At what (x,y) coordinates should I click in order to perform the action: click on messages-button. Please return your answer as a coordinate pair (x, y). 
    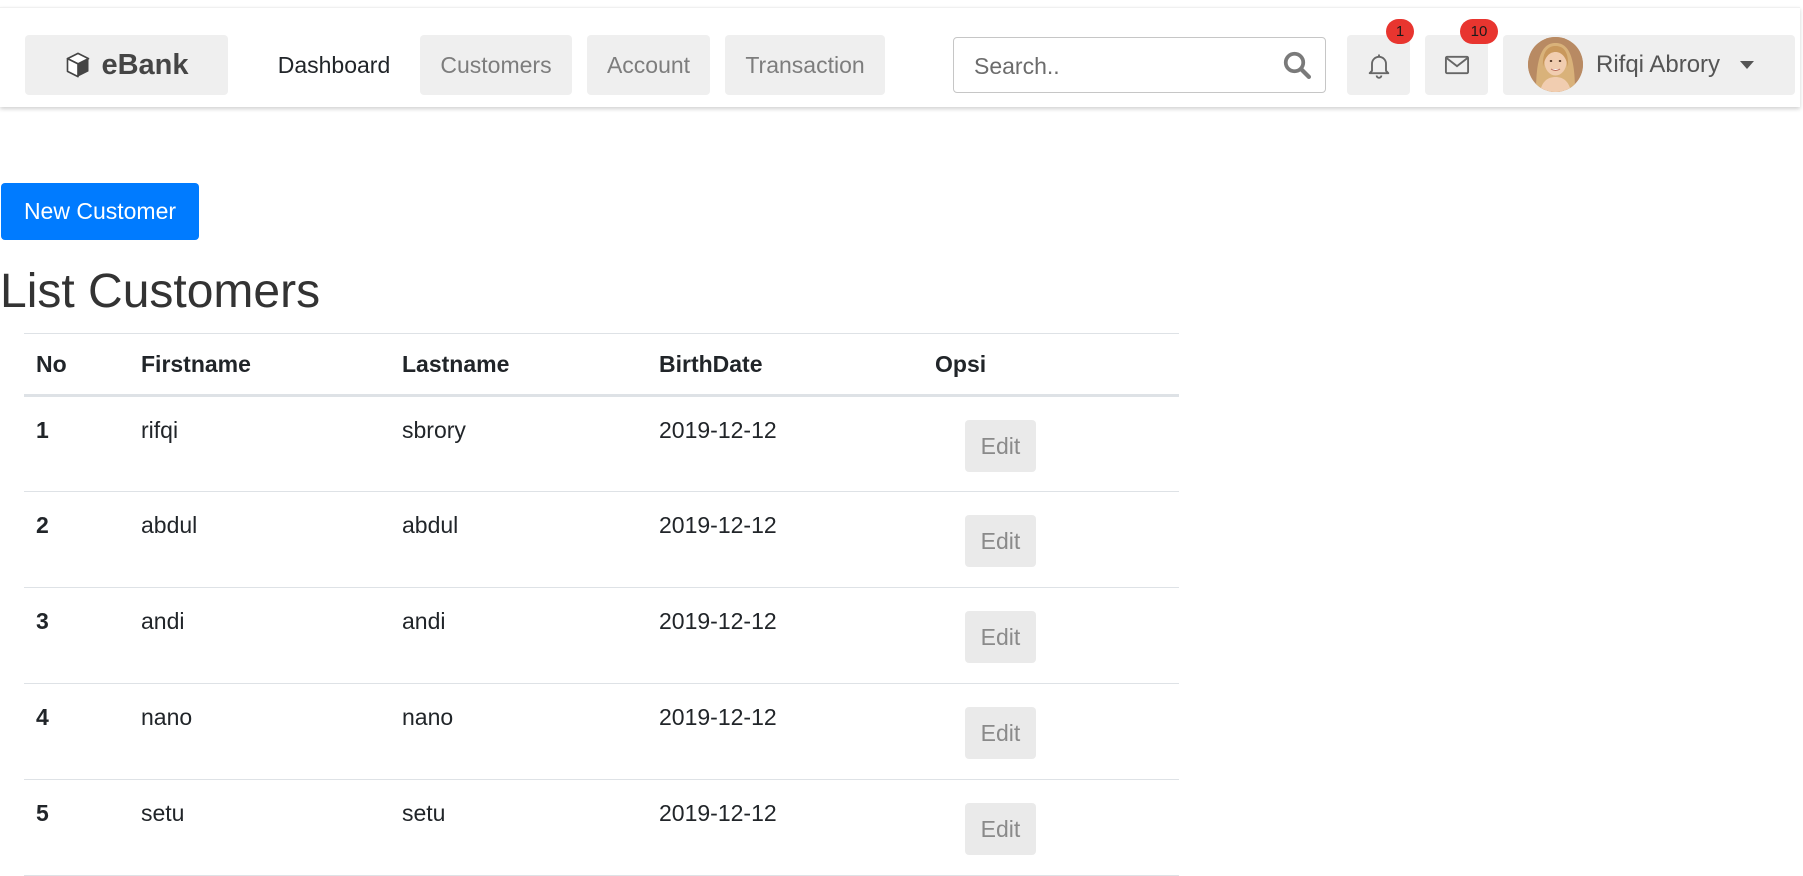
    Looking at the image, I should click on (1456, 65).